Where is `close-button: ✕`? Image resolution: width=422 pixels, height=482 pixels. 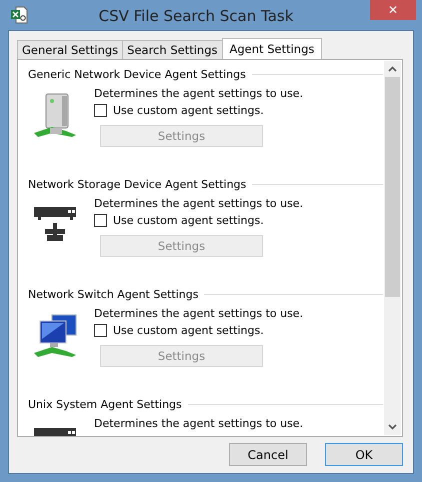
close-button: ✕ is located at coordinates (393, 10).